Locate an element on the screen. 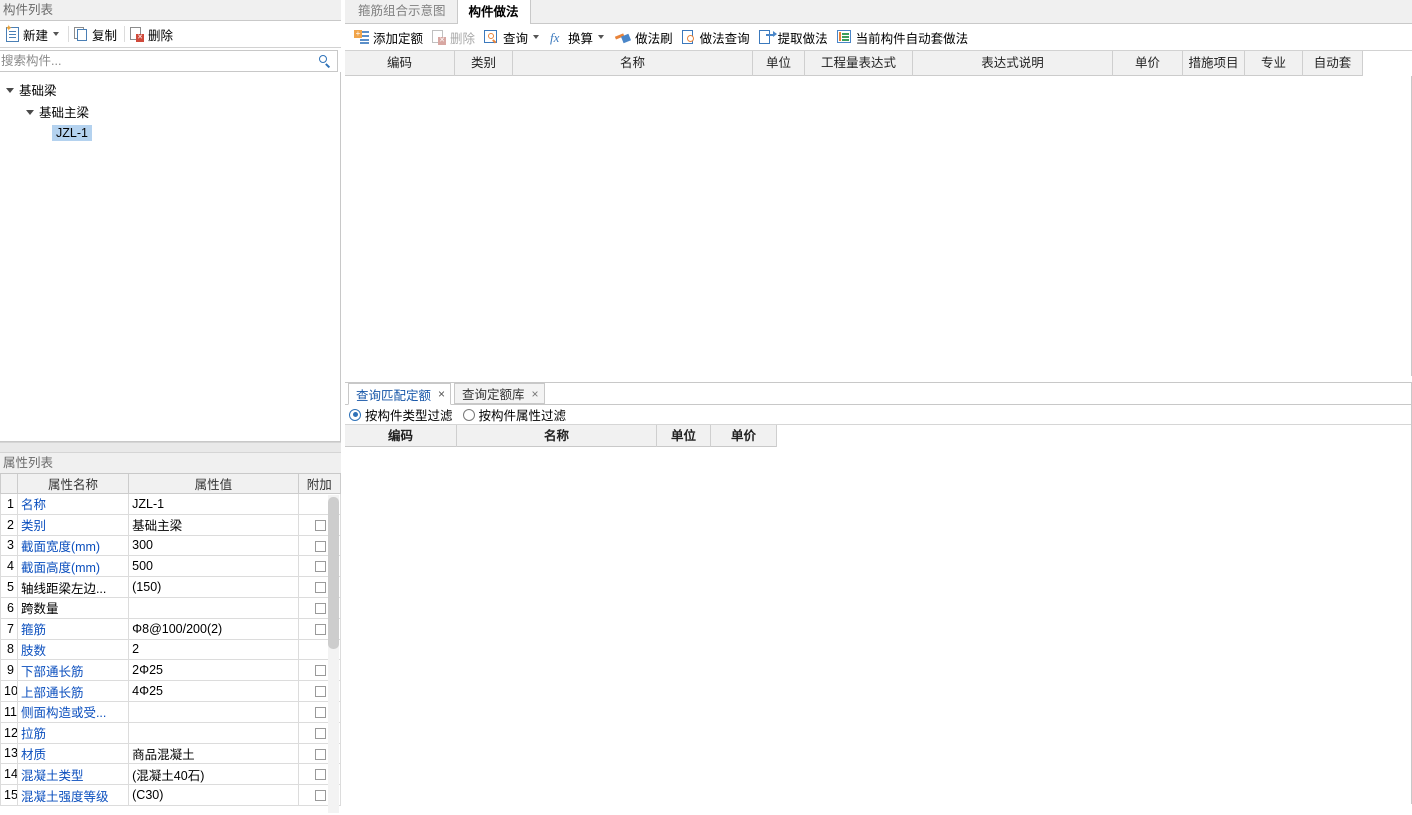  table-row: 6 跨数量 is located at coordinates (170, 607).